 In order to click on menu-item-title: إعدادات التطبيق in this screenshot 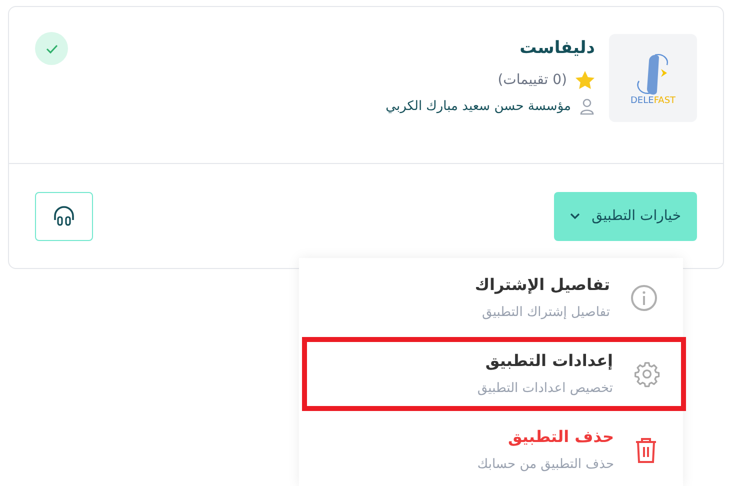, I will do `click(548, 361)`.